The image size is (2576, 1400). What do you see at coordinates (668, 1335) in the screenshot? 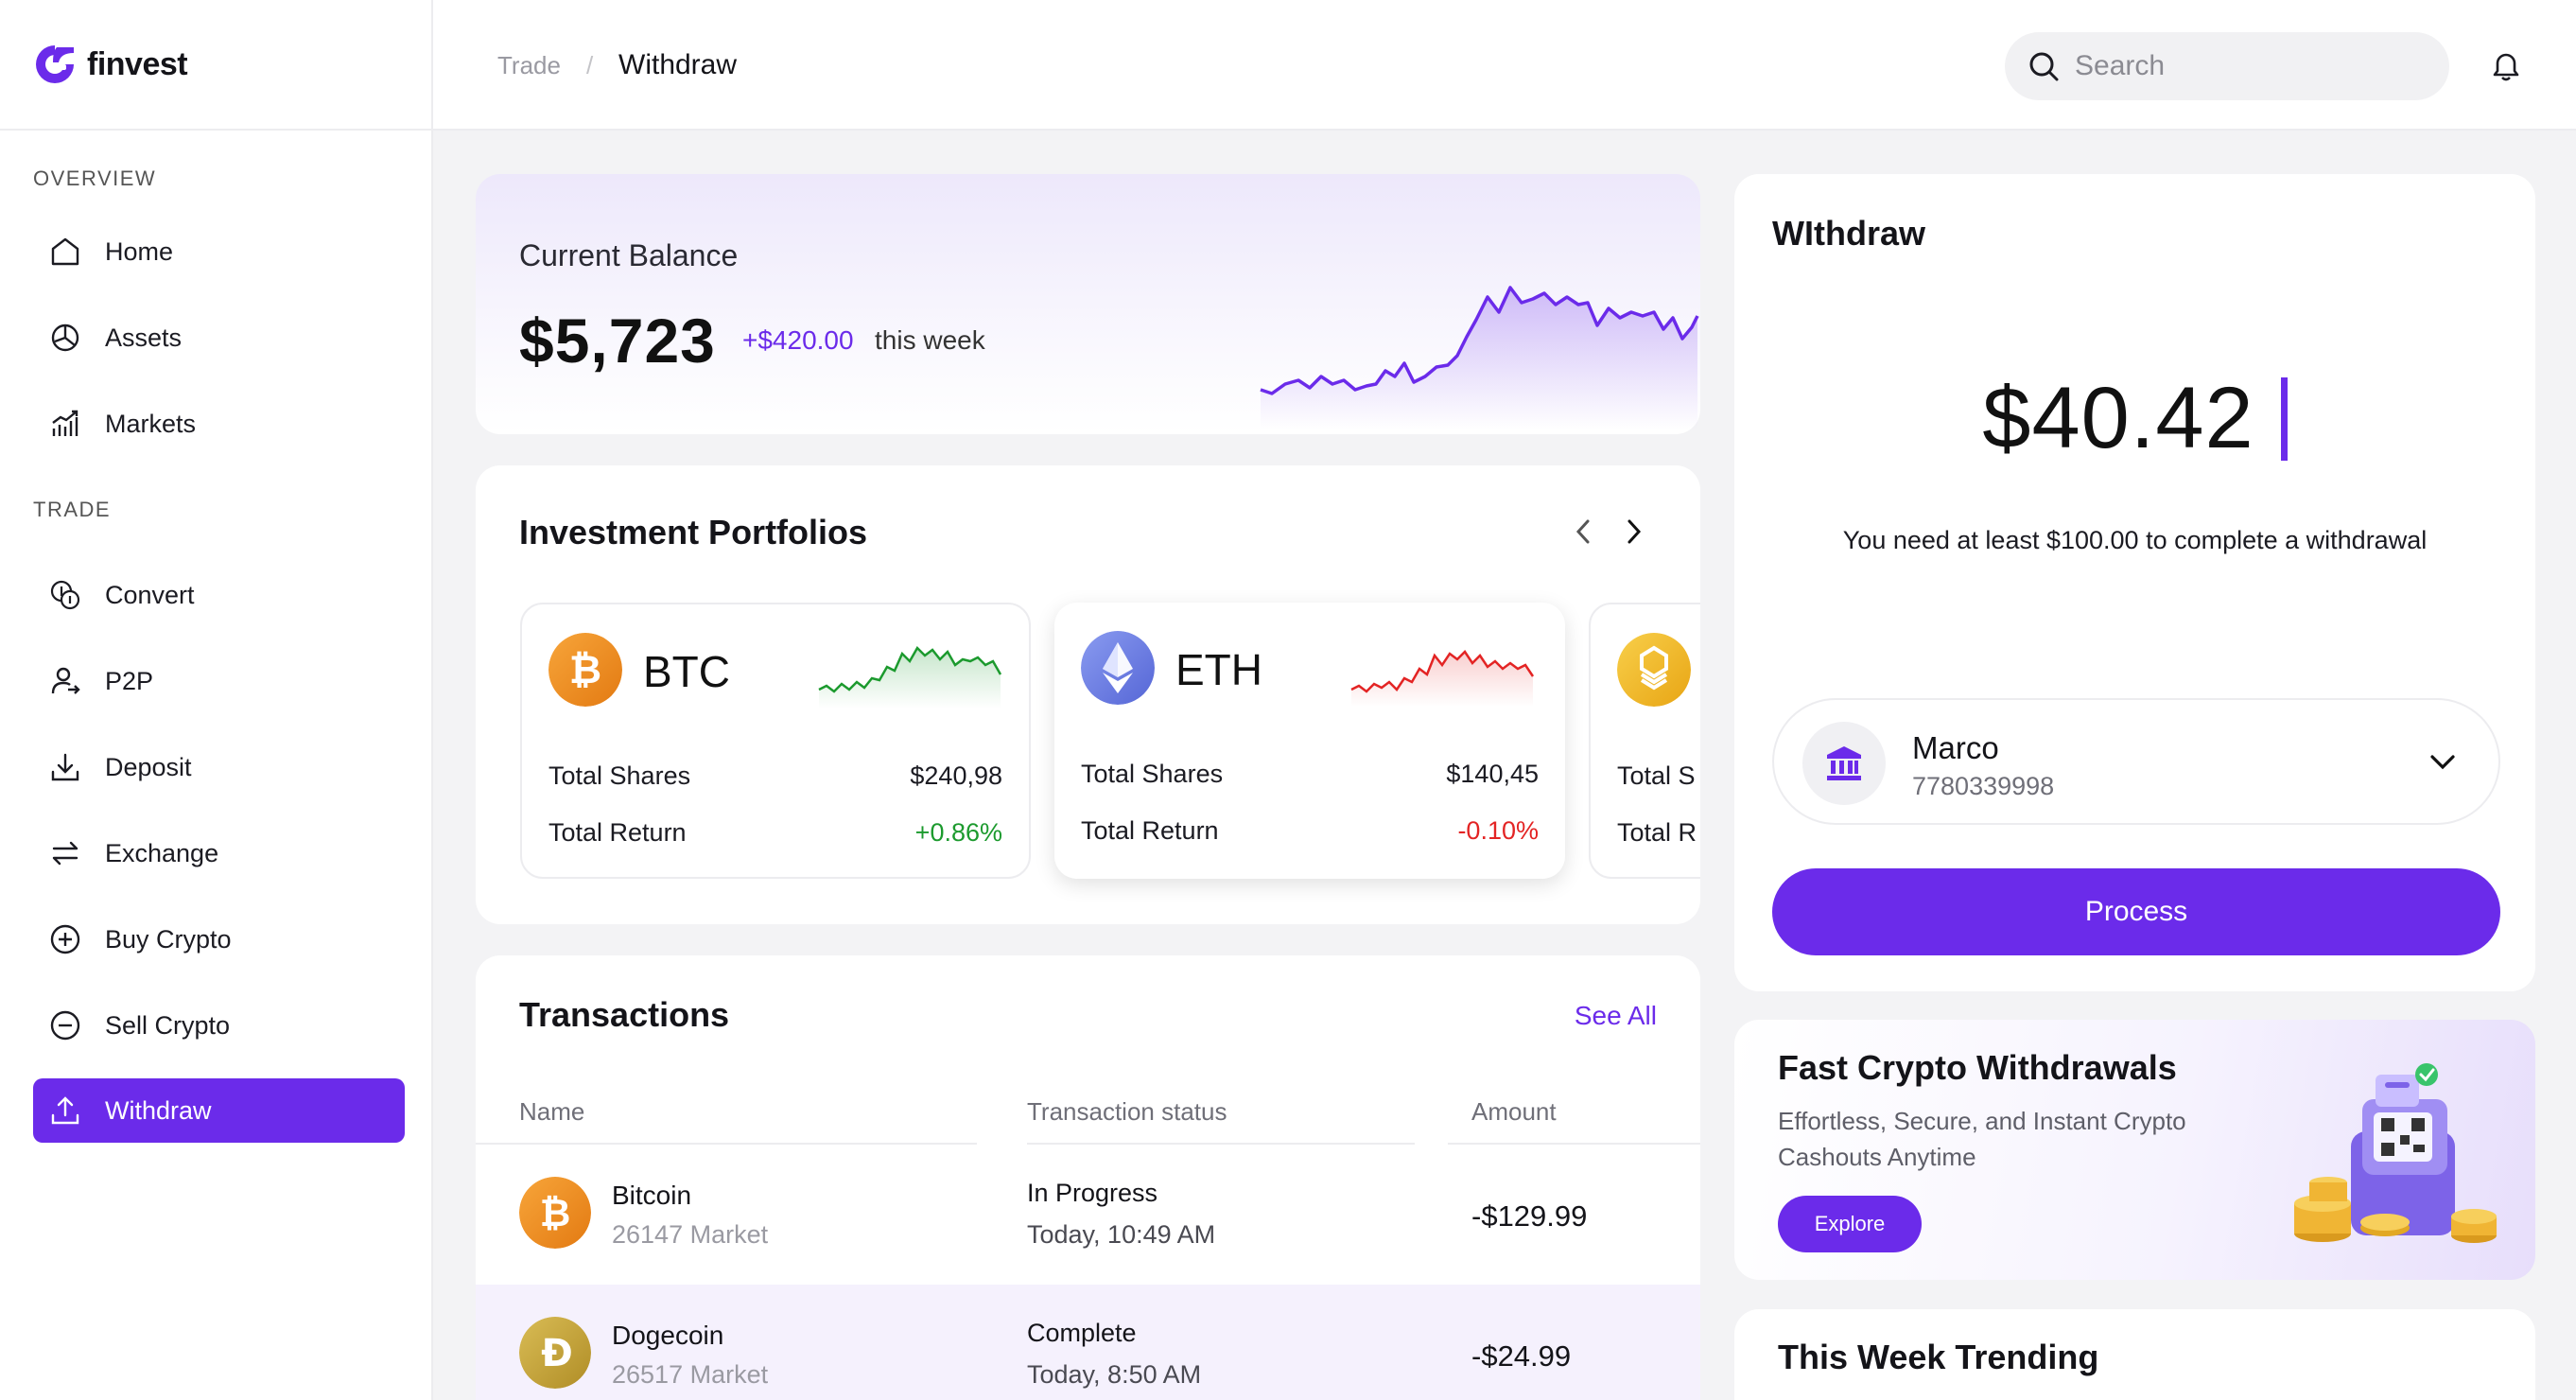
I see `tx-name: Dogecoin` at bounding box center [668, 1335].